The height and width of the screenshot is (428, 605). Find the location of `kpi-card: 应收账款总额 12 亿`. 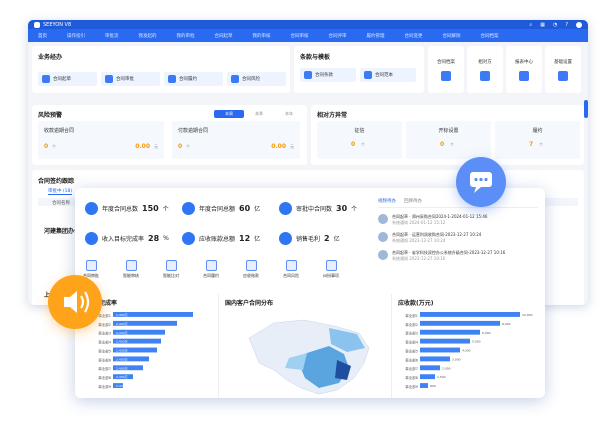

kpi-card: 应收账款总额 12 亿 is located at coordinates (221, 238).